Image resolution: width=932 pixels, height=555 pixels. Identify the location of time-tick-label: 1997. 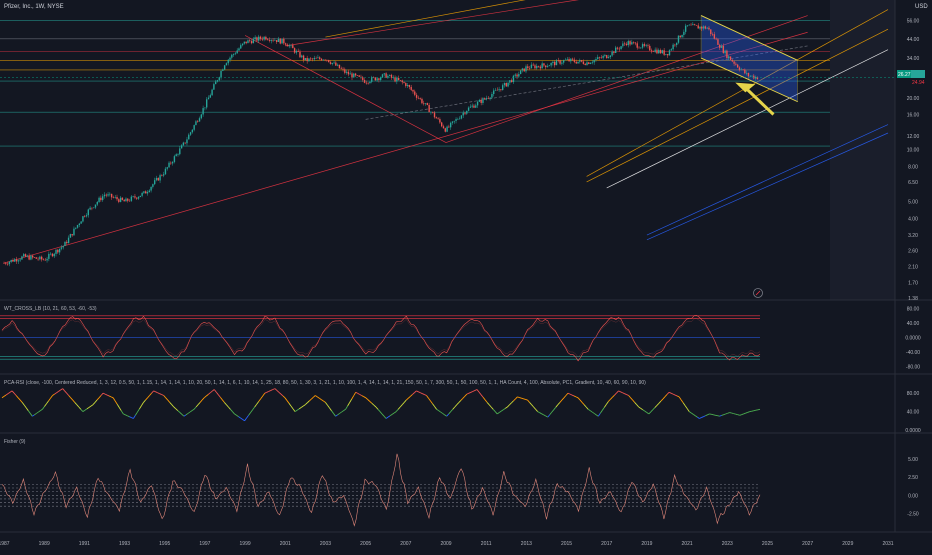
(204, 544).